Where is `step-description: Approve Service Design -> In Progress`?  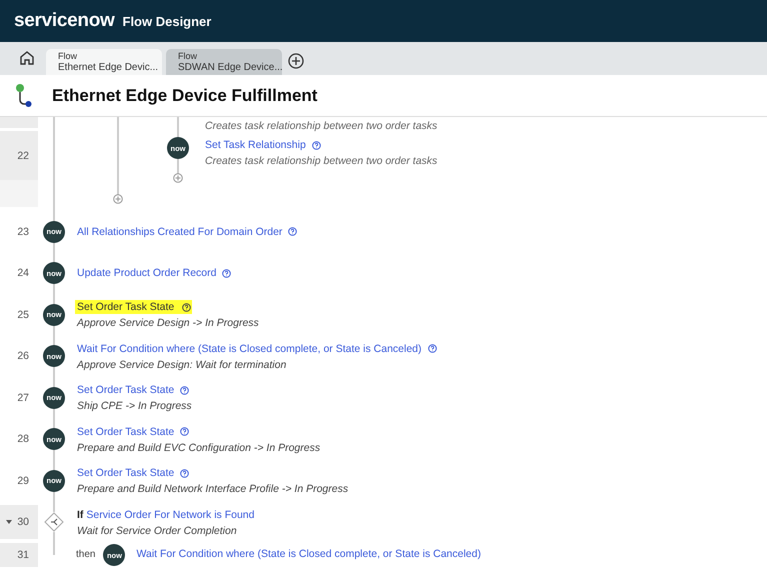 step-description: Approve Service Design -> In Progress is located at coordinates (167, 323).